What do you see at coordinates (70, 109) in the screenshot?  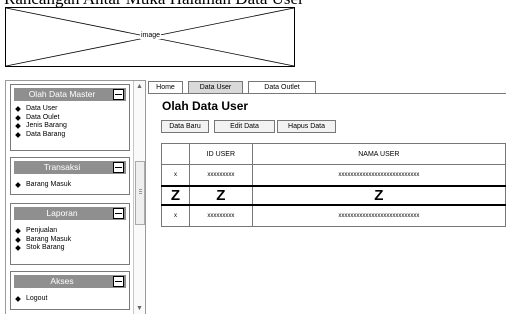 I see `menu-item-data-user: Data User` at bounding box center [70, 109].